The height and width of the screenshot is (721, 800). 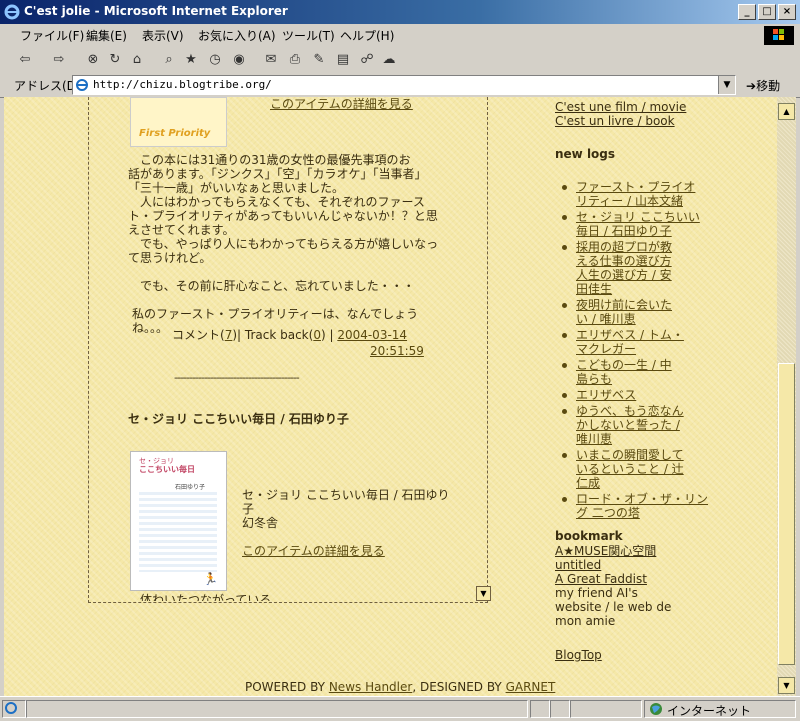 I want to click on favorites-icon: ★, so click(x=191, y=59).